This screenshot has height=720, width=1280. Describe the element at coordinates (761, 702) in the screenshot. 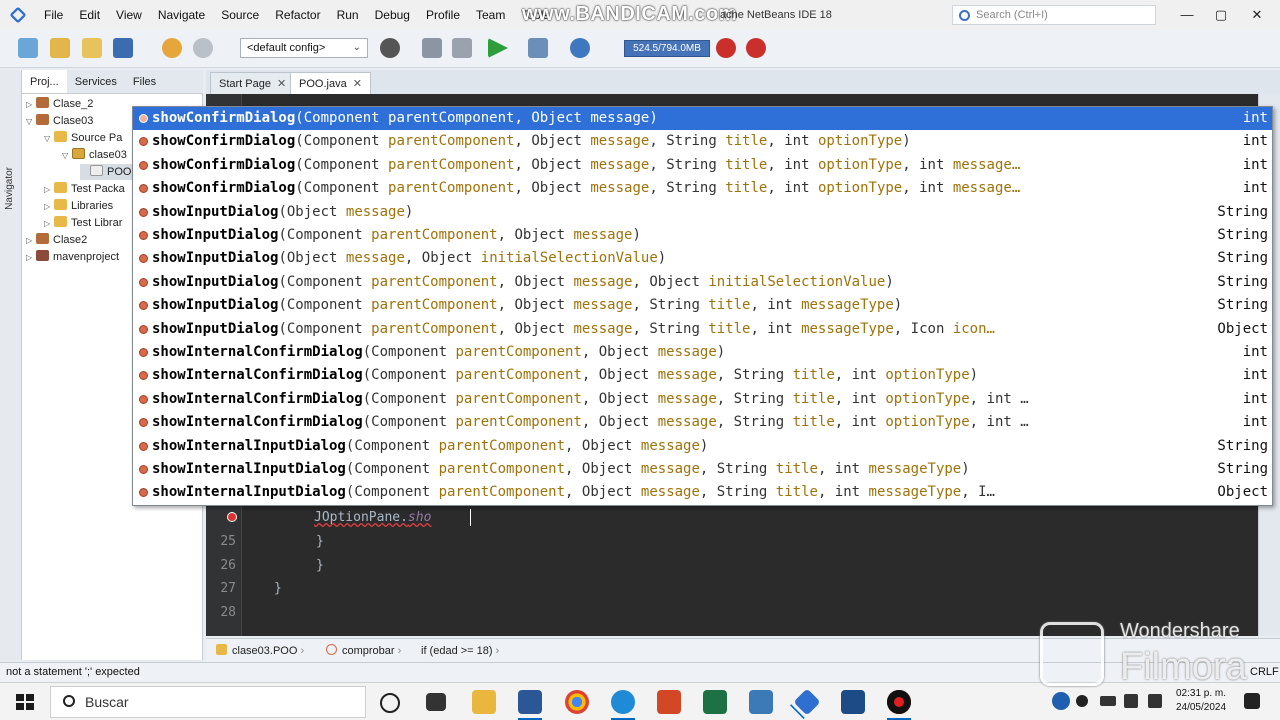

I see `python-icon` at that location.